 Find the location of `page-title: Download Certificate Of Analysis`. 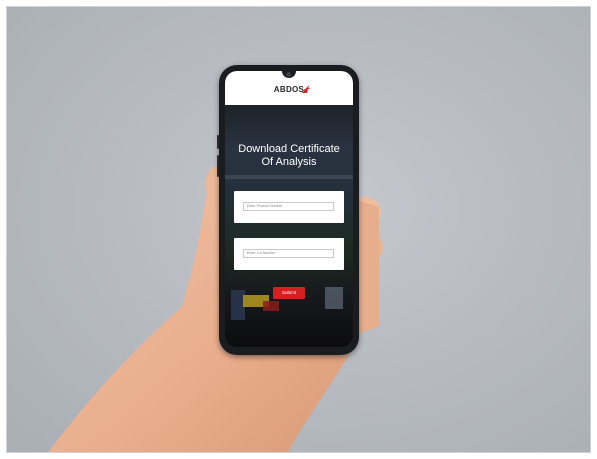

page-title: Download Certificate Of Analysis is located at coordinates (289, 156).